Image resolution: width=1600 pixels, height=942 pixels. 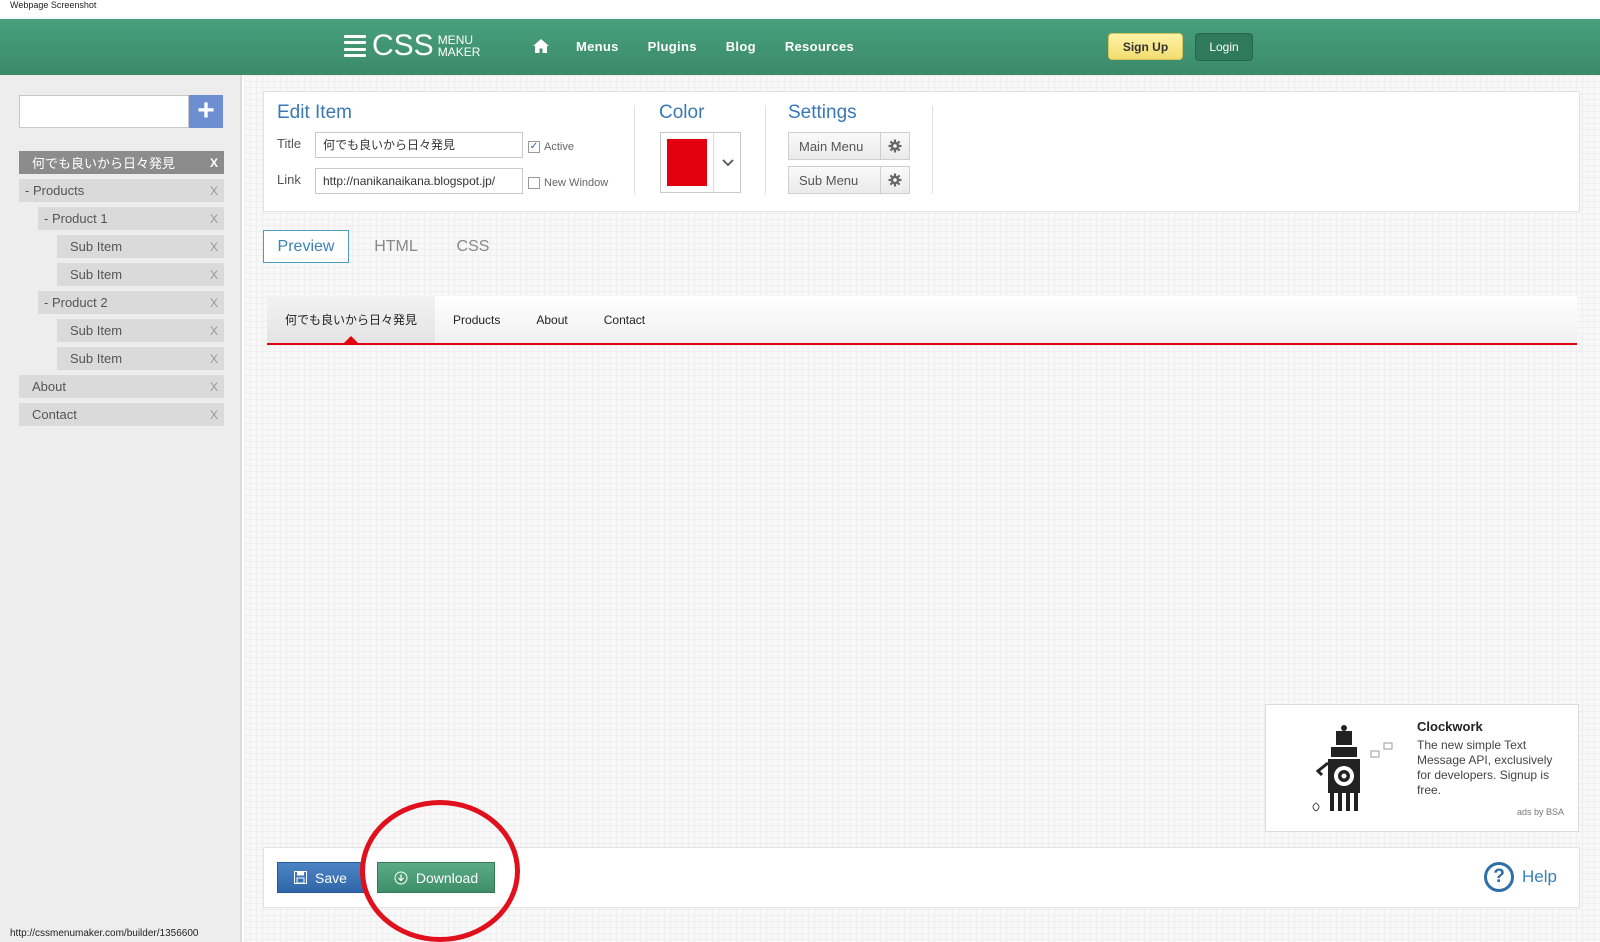 What do you see at coordinates (922, 320) in the screenshot?
I see `menu-preview: 何でも良いから日々発見 Products About Contact` at bounding box center [922, 320].